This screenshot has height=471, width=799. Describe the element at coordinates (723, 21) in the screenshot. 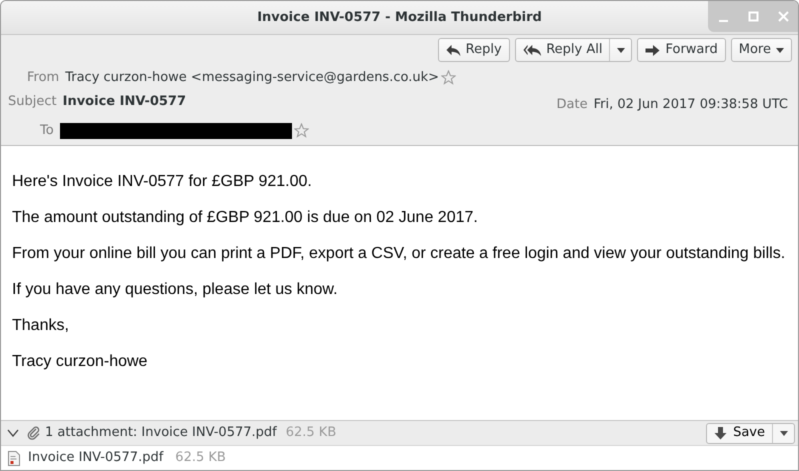

I see `minimize-icon` at that location.